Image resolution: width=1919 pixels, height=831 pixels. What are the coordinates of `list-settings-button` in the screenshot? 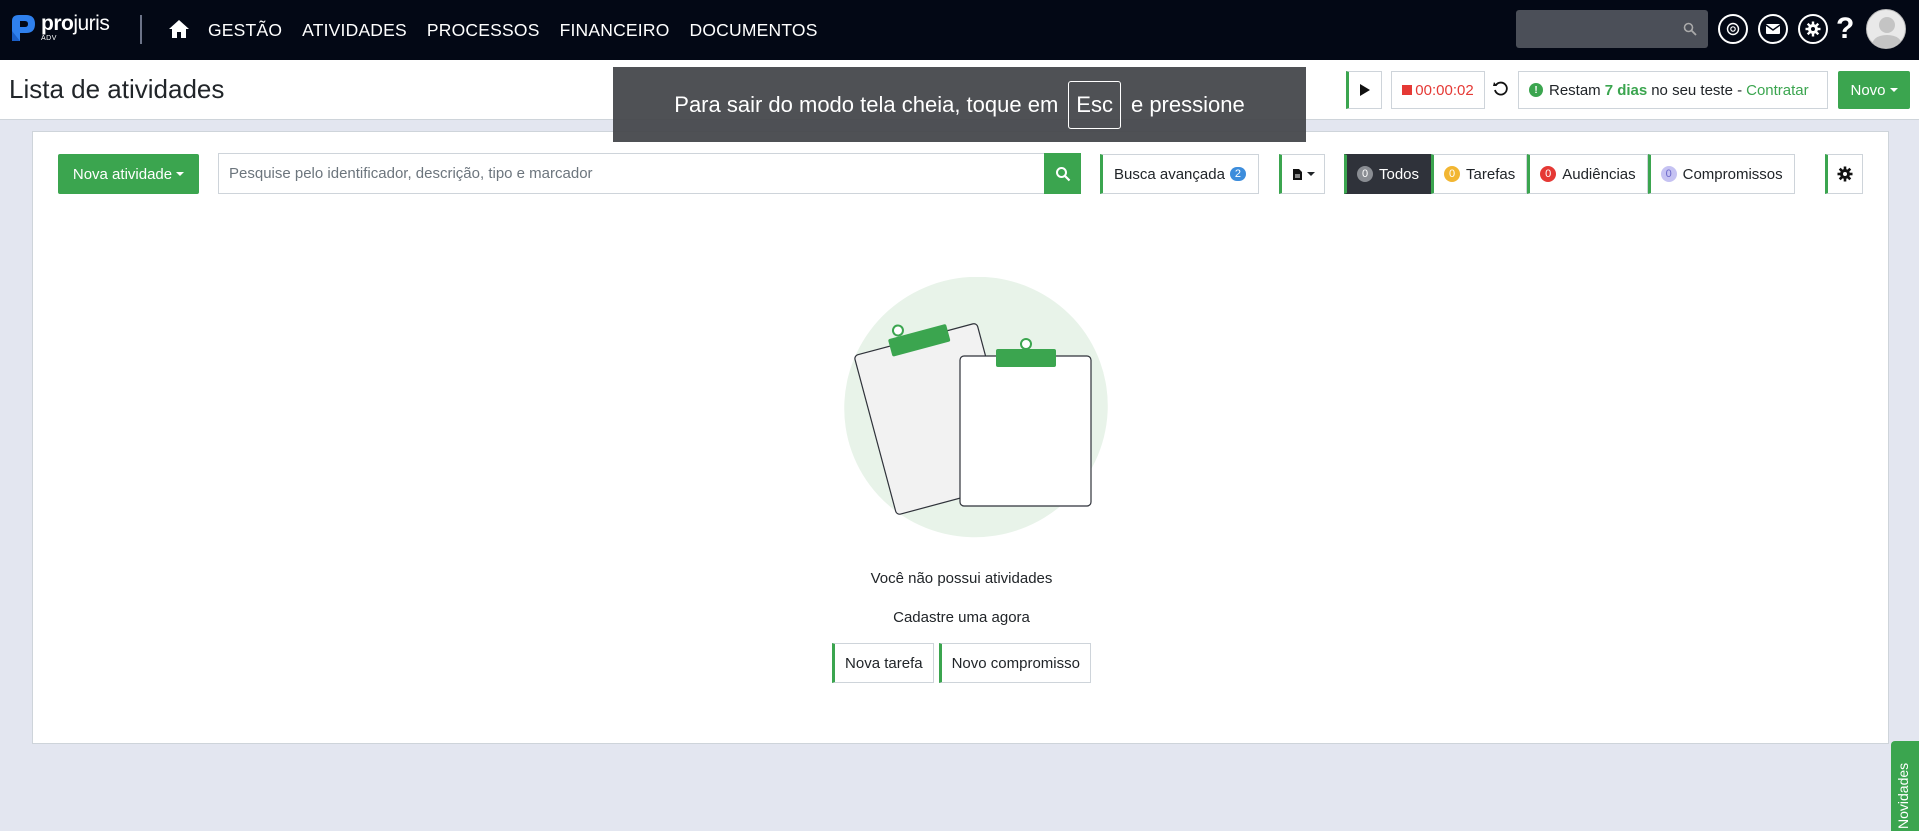 It's located at (1844, 174).